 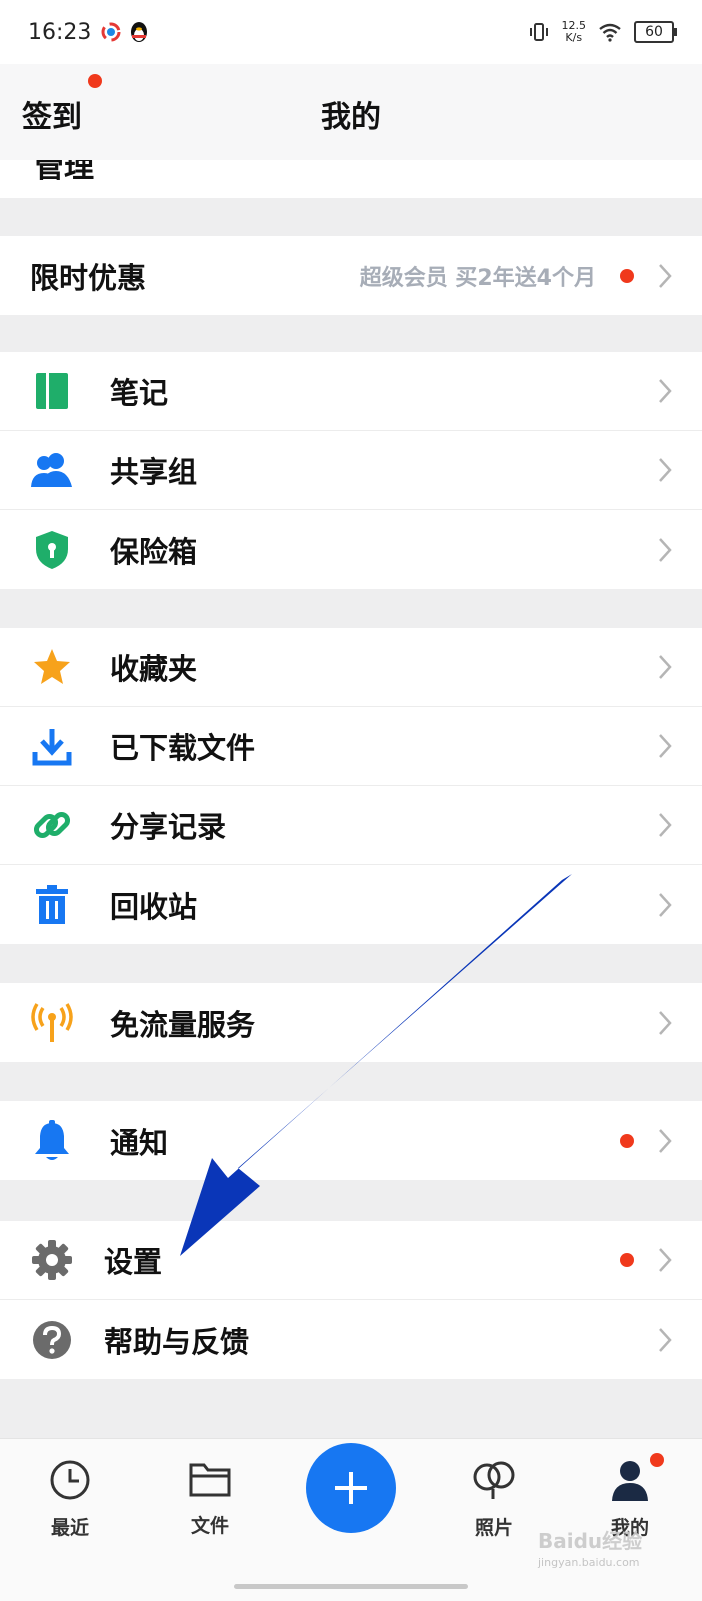 What do you see at coordinates (351, 117) in the screenshot?
I see `page-title: 我的` at bounding box center [351, 117].